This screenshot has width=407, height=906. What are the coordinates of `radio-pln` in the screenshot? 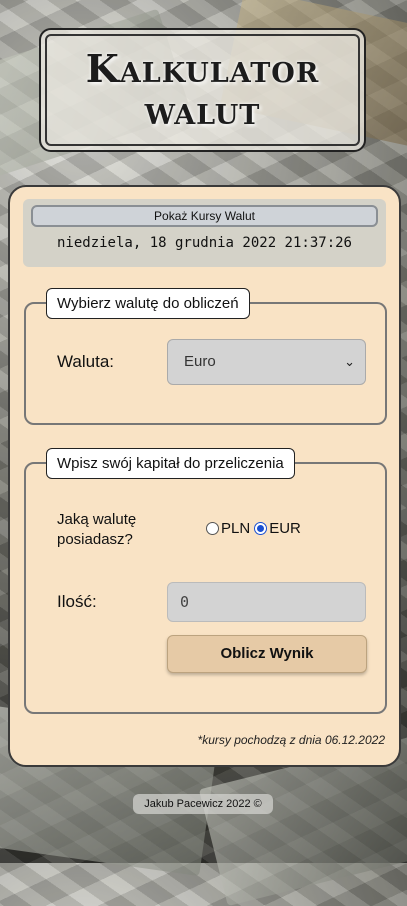 It's located at (212, 528).